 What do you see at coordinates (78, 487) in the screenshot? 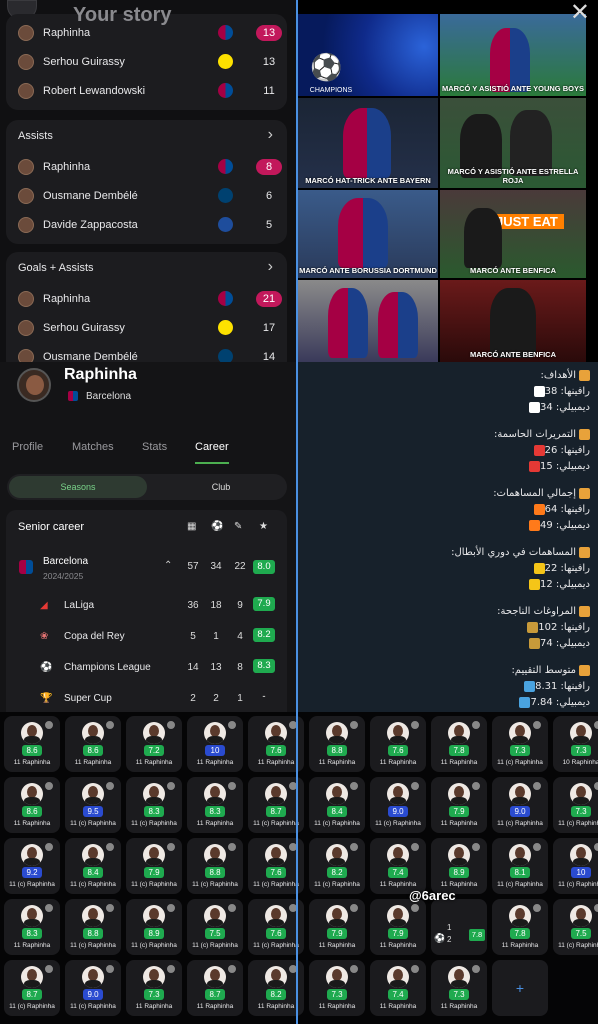
I see `segment-seasons: Seasons` at bounding box center [78, 487].